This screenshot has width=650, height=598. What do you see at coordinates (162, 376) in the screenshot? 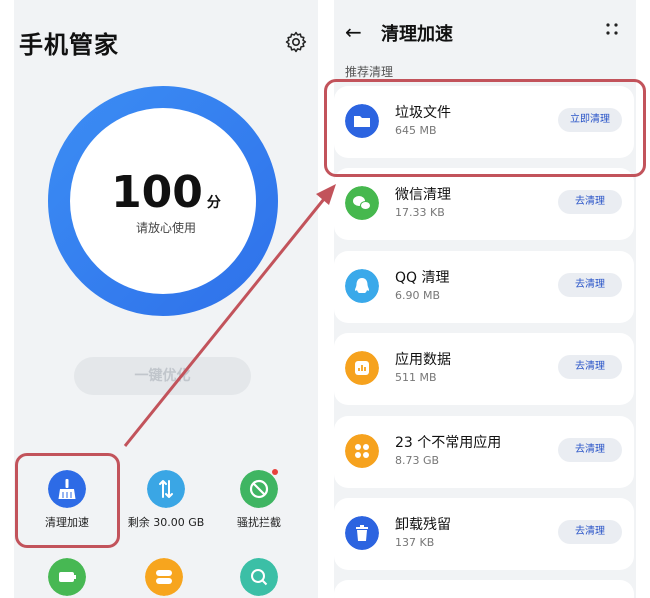
I see `one-click-optimize-button: 一键优化` at bounding box center [162, 376].